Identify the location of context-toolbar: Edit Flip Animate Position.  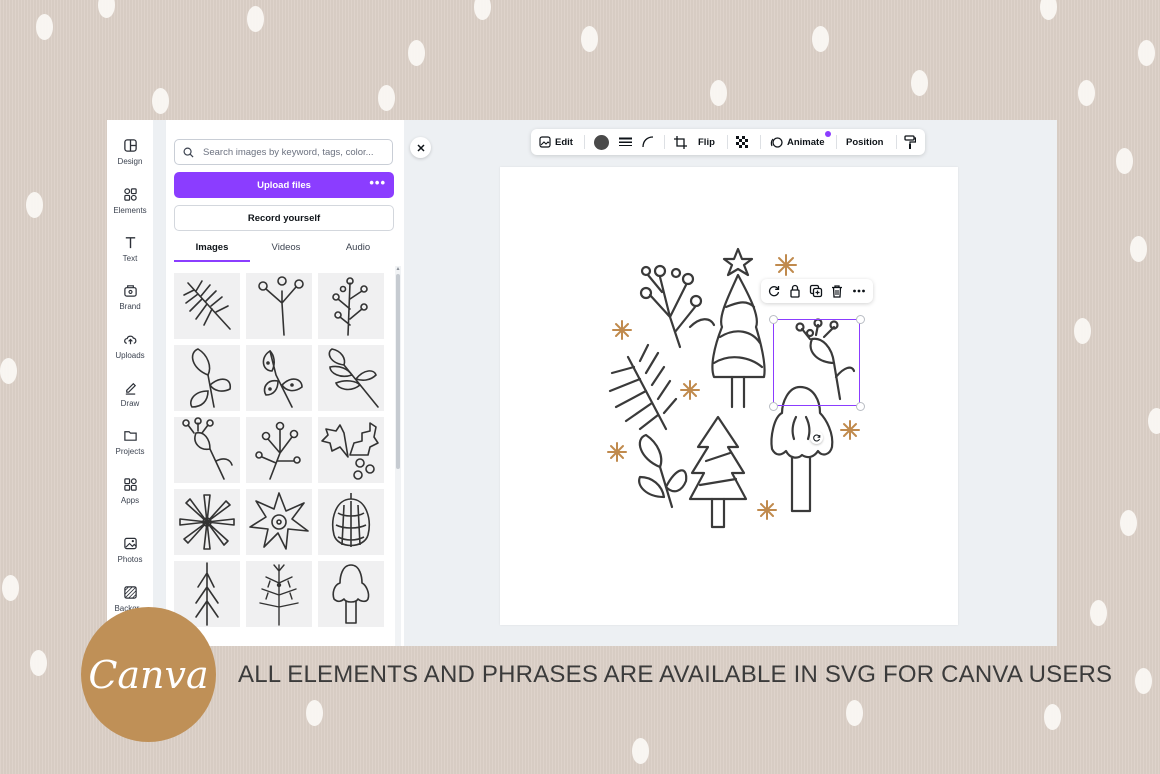
(728, 142).